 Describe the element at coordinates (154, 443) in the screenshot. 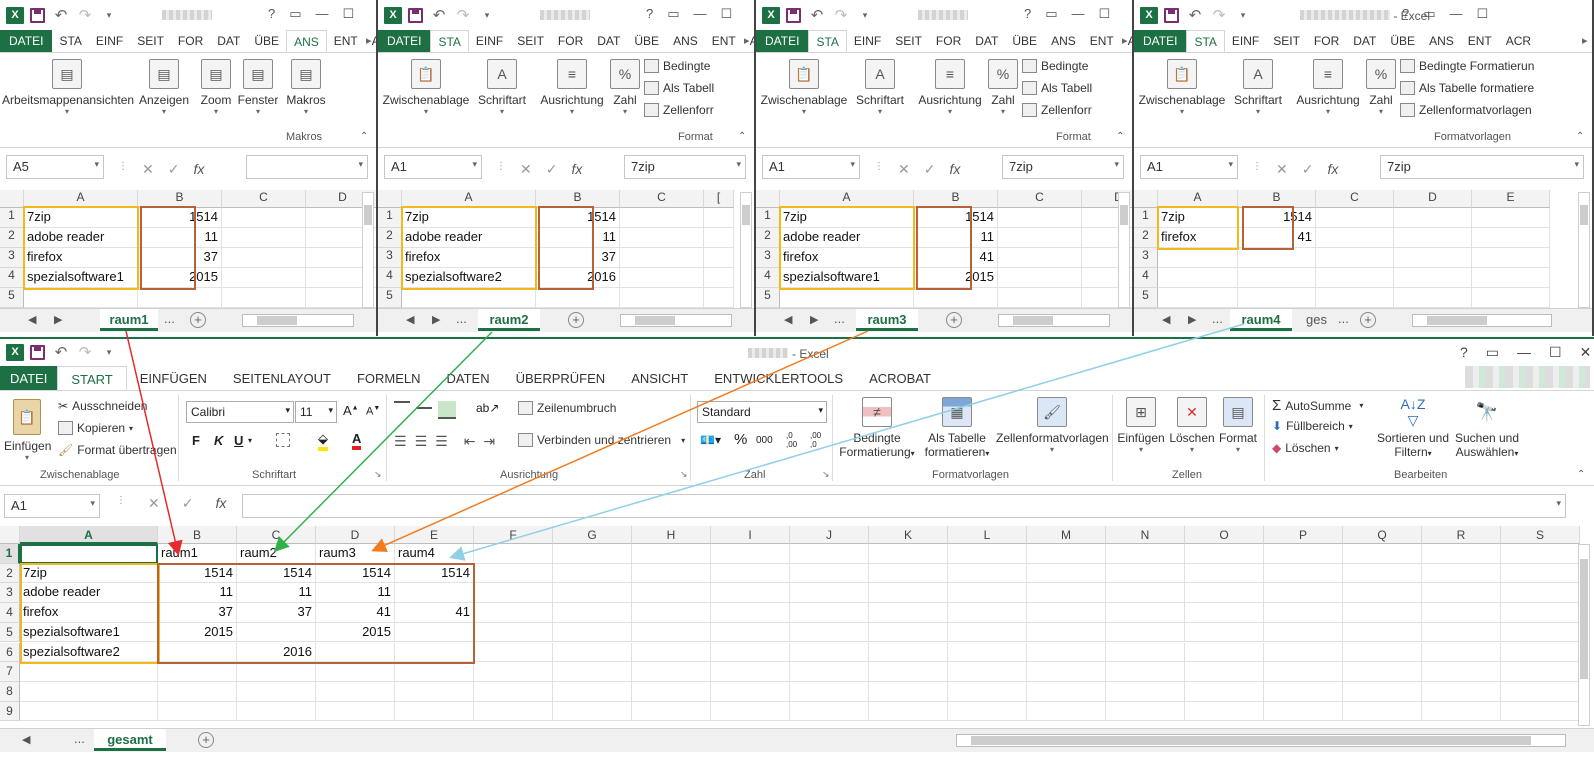

I see `arrow-raum1` at that location.